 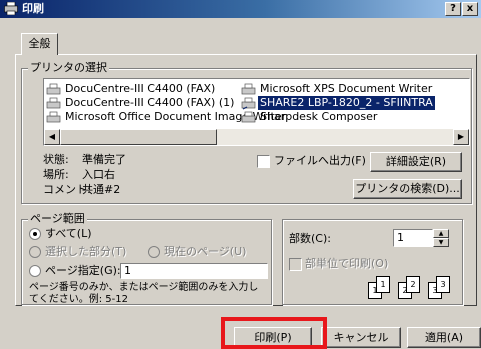 I want to click on printer-item: DocuCentre-III C4400 (FAX), so click(x=130, y=89).